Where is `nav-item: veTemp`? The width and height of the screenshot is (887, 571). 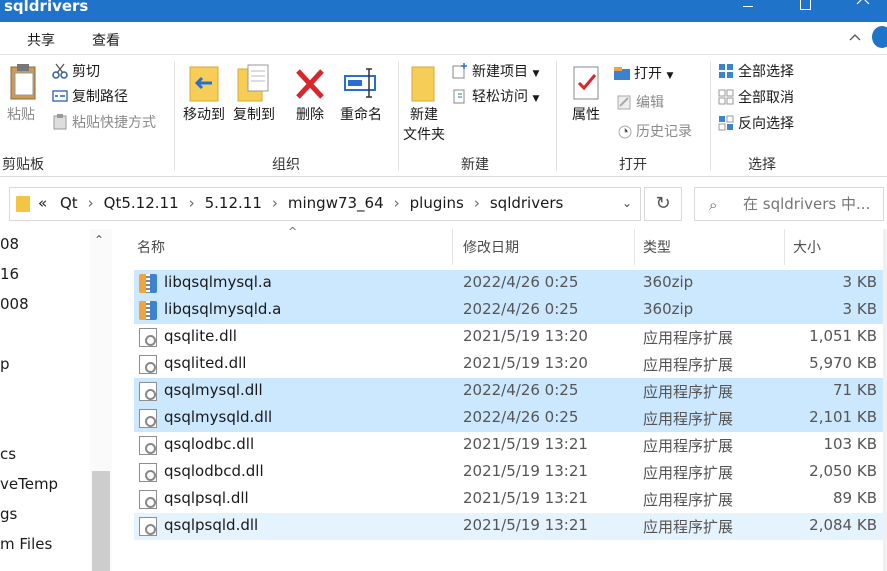 nav-item: veTemp is located at coordinates (29, 484).